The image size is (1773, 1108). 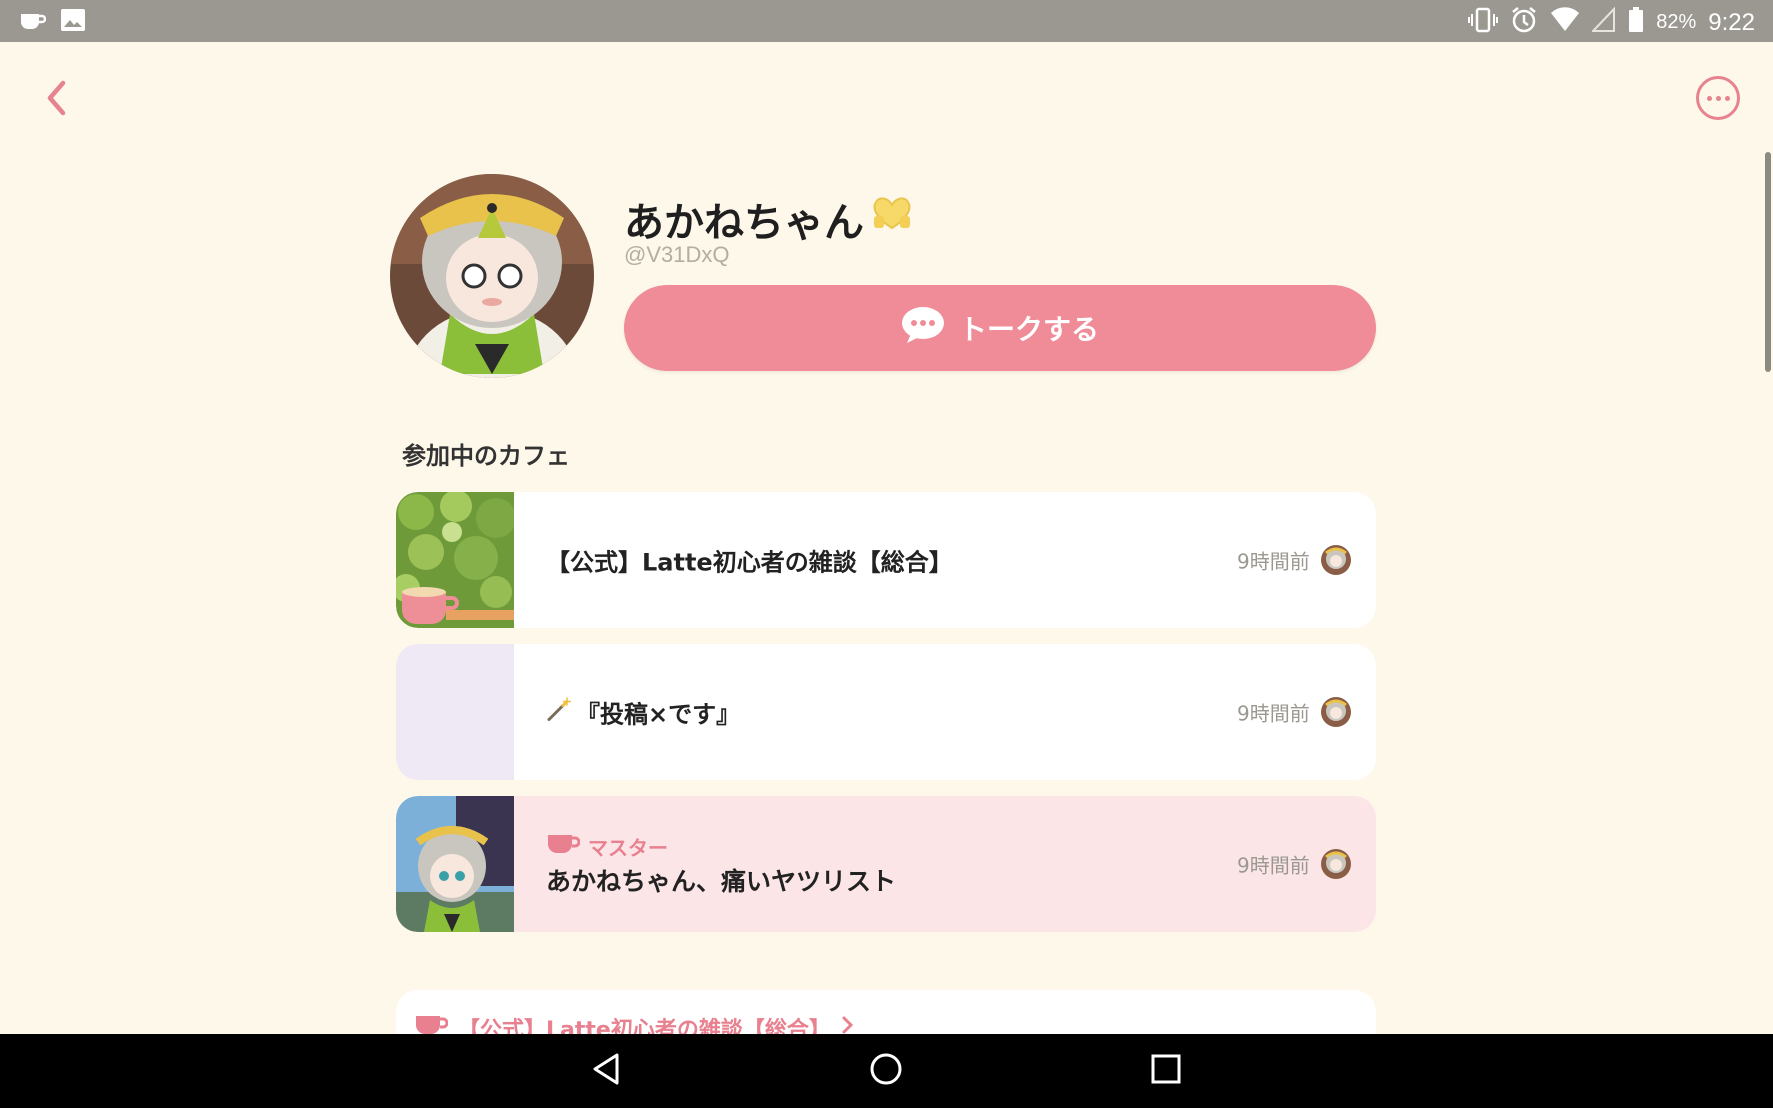 I want to click on profile-avatar, so click(x=492, y=276).